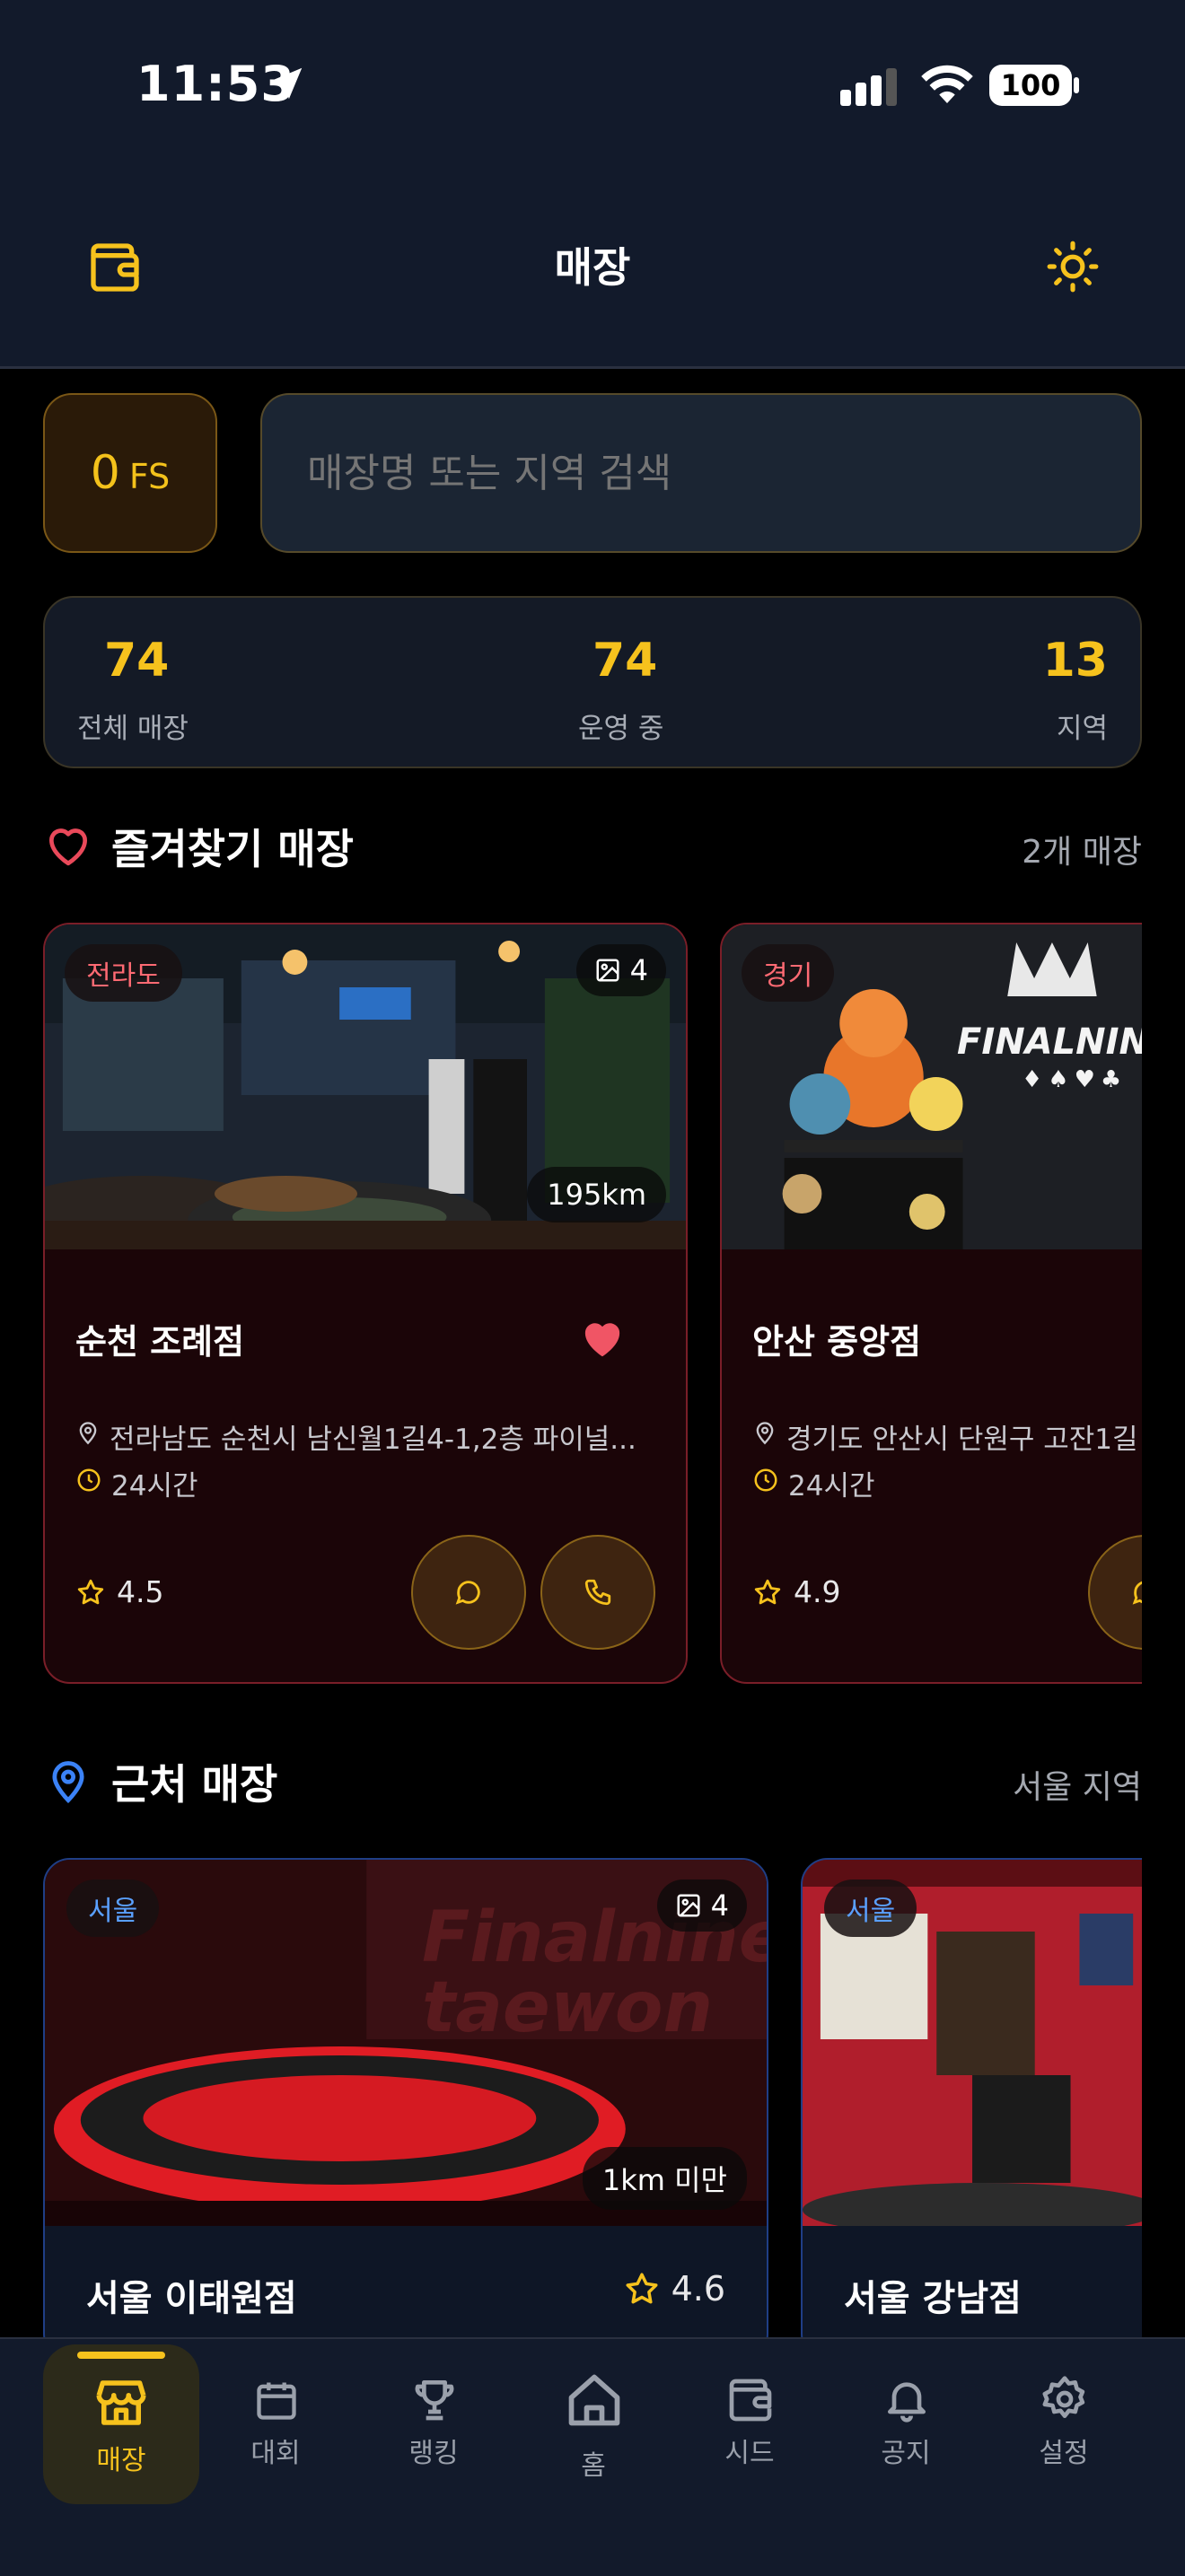 This screenshot has width=1185, height=2576. I want to click on store-photo-logo: FINALNINE, so click(1049, 1042).